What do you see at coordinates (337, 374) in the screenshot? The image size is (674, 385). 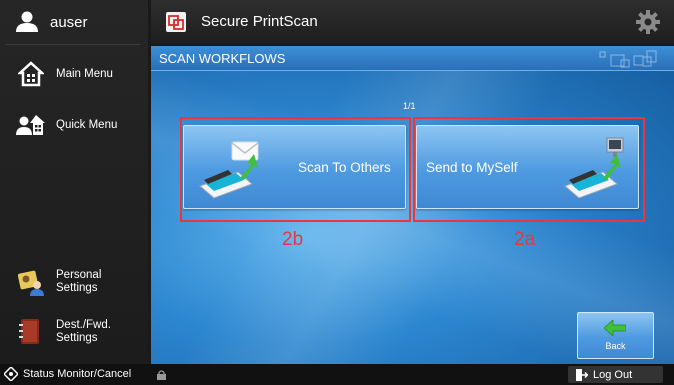 I see `status-bar: Status Monitor/Cancel Log Out` at bounding box center [337, 374].